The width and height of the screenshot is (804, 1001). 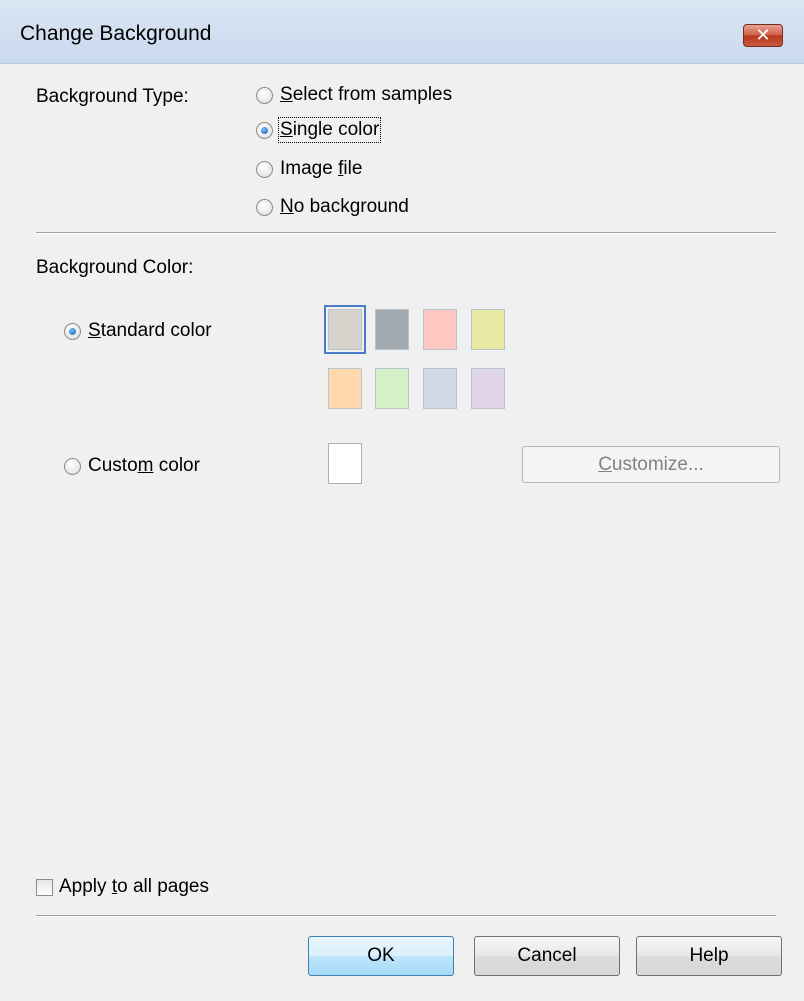 I want to click on custom-color-swatch, so click(x=345, y=463).